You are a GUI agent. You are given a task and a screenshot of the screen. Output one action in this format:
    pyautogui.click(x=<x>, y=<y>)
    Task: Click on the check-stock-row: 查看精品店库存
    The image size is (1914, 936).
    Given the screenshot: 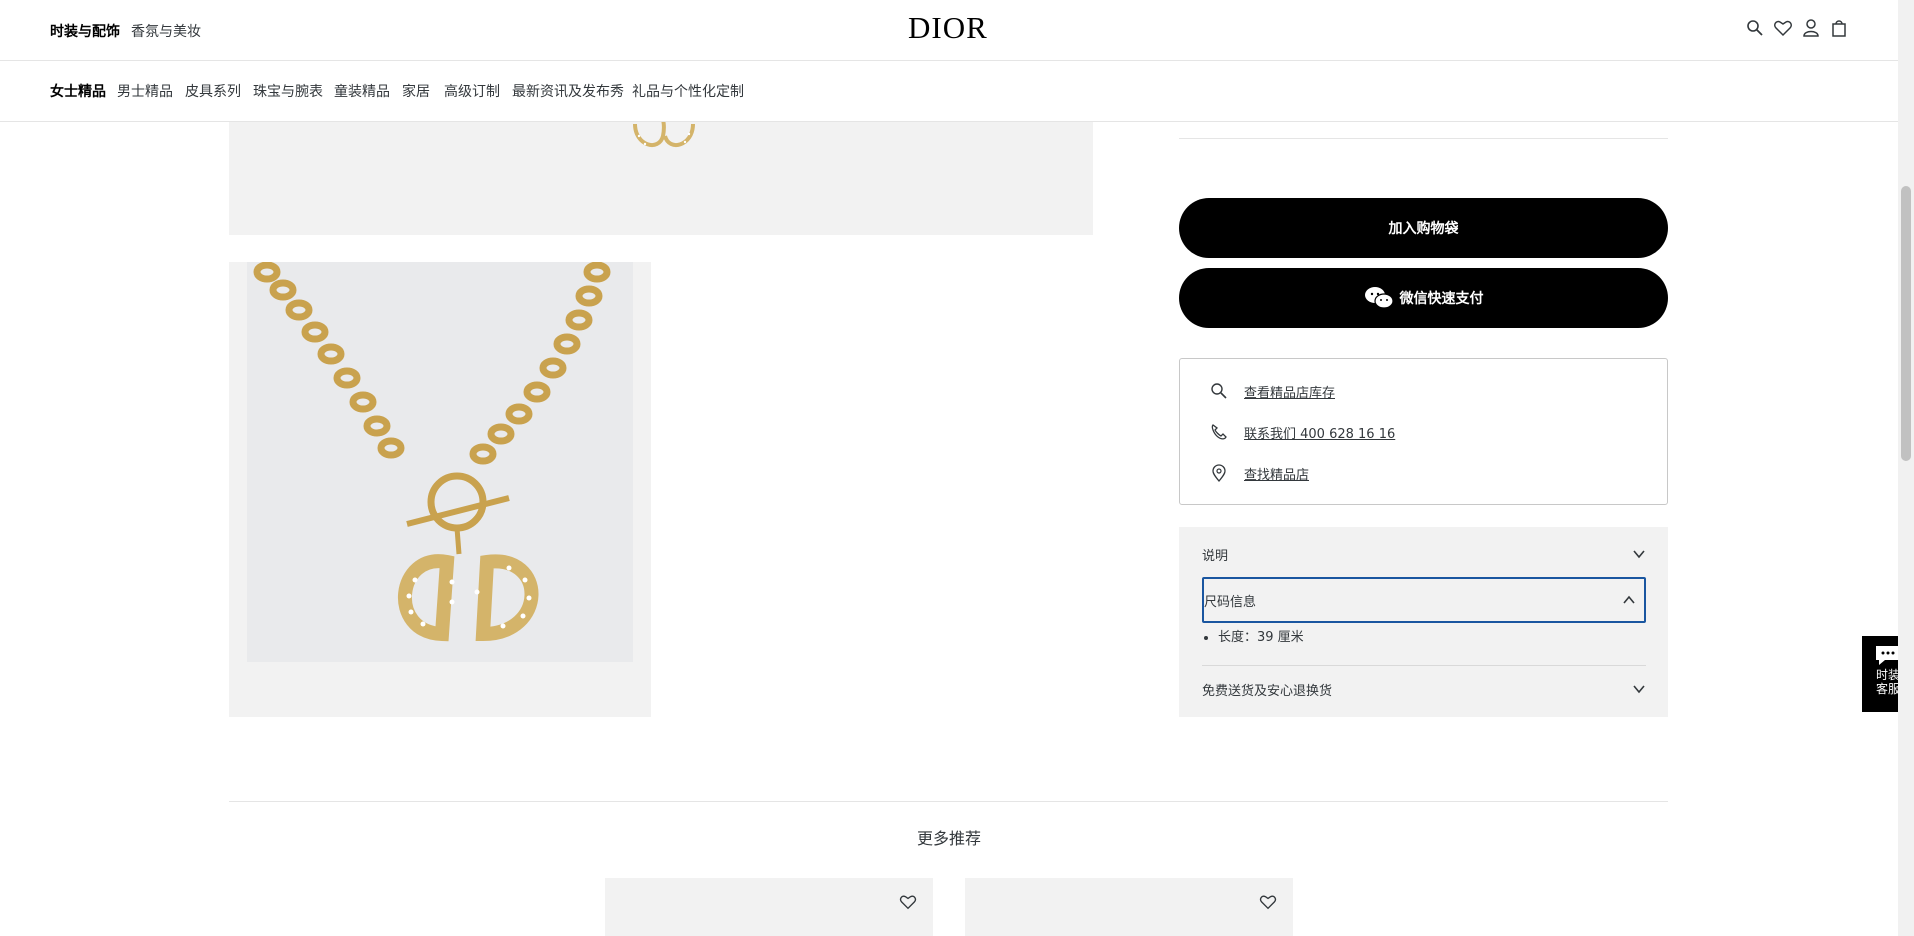 What is the action you would take?
    pyautogui.click(x=1272, y=391)
    